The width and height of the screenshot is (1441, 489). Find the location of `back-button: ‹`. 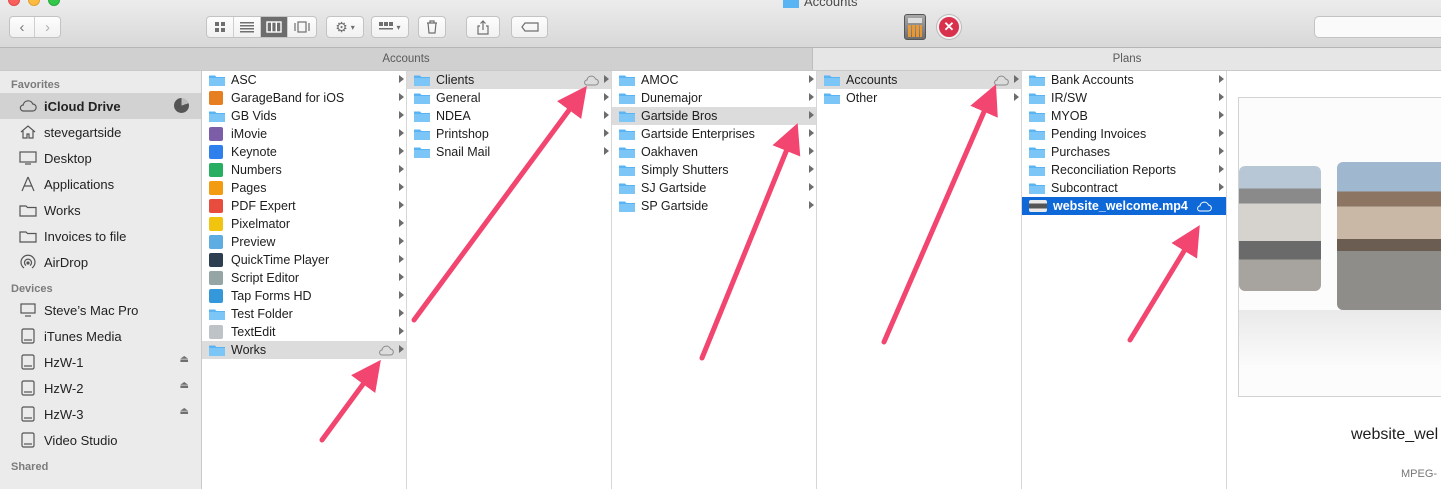

back-button: ‹ is located at coordinates (23, 27).